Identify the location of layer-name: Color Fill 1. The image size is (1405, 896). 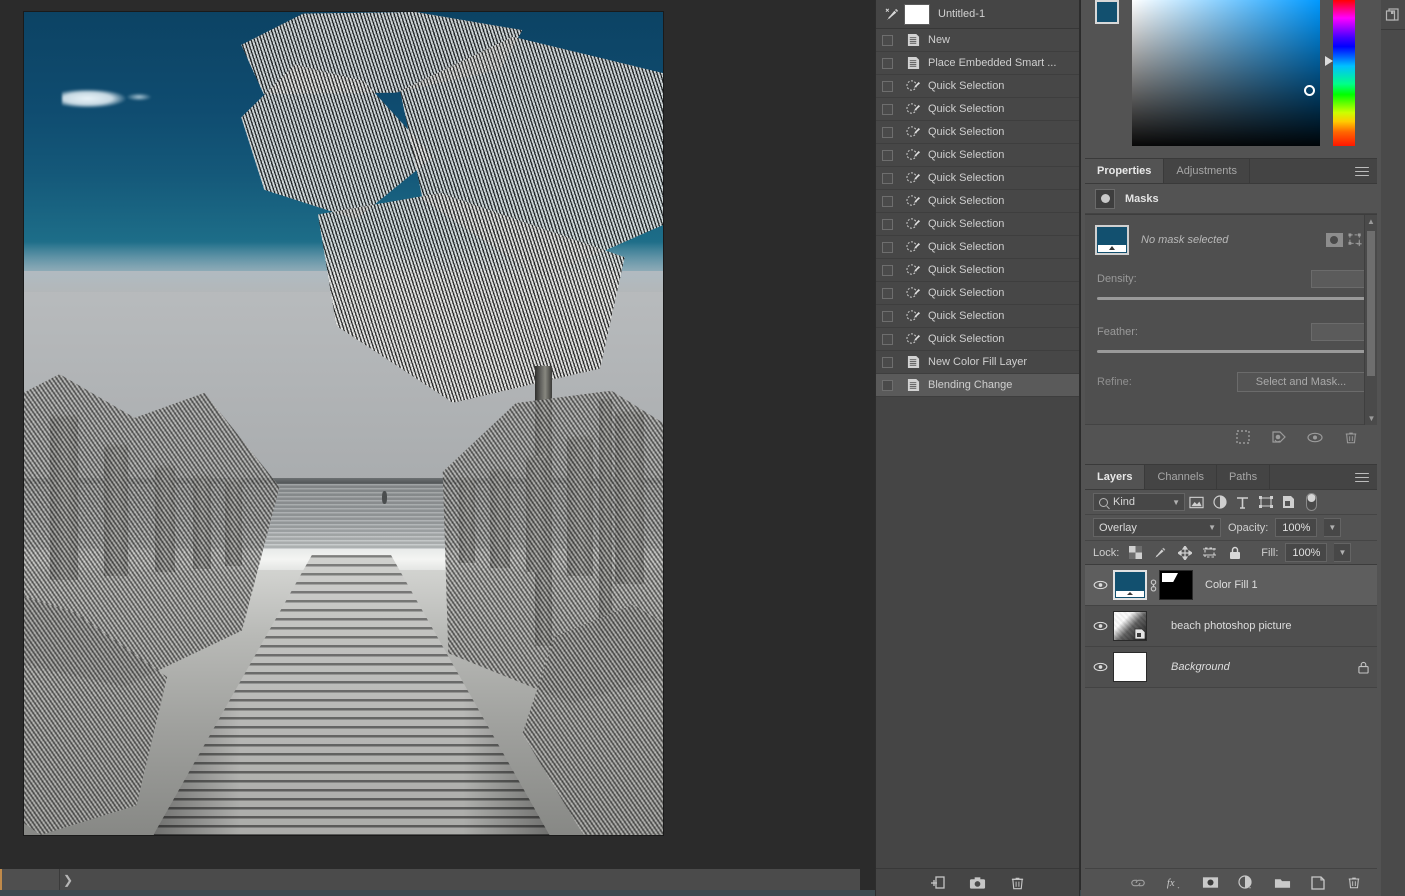
(1271, 585).